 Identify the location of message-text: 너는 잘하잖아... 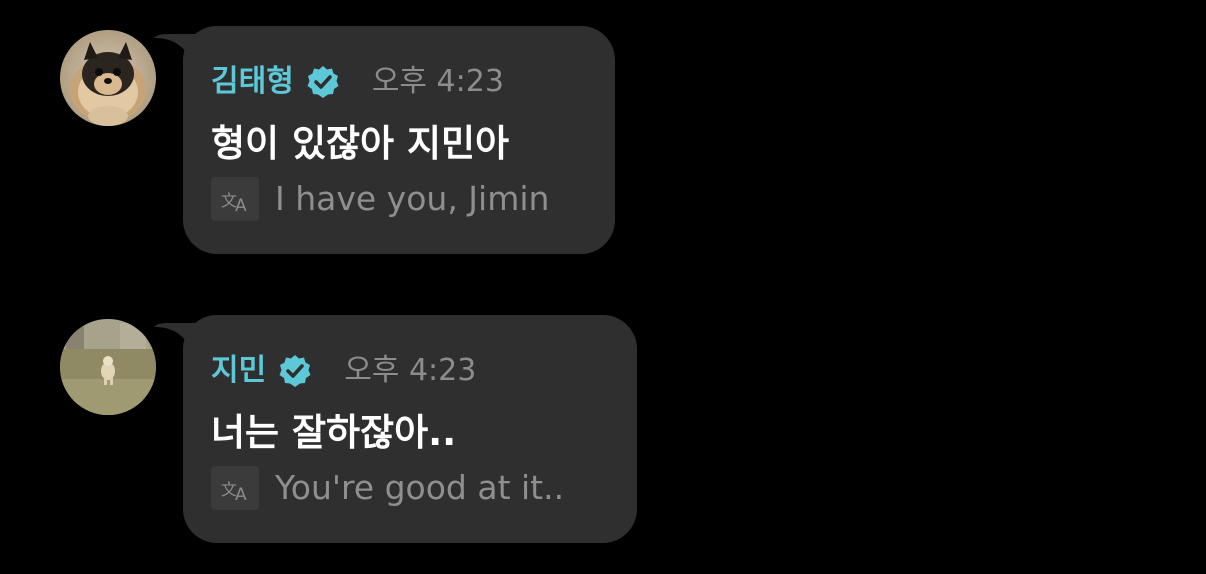
(334, 432).